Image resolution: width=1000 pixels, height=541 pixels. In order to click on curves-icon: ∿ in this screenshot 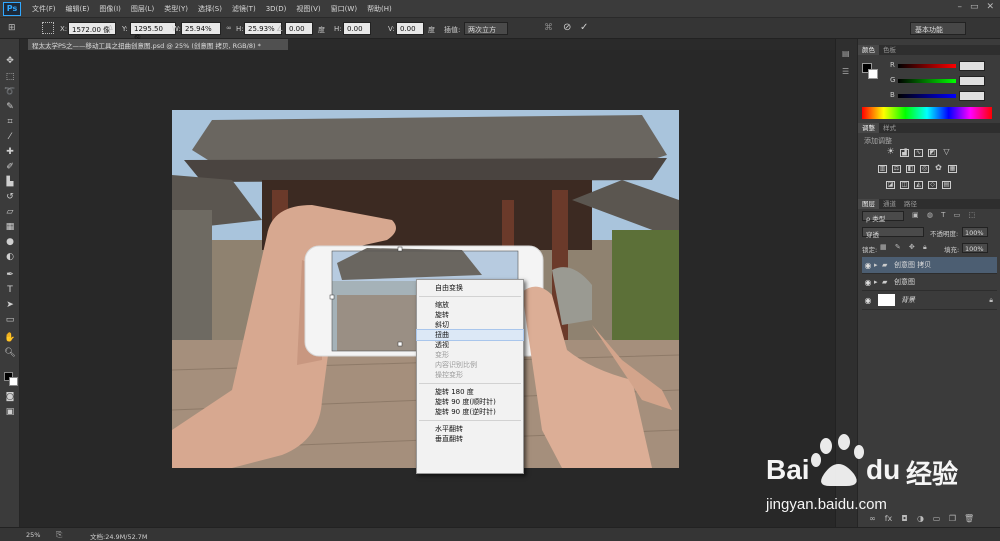, I will do `click(918, 153)`.